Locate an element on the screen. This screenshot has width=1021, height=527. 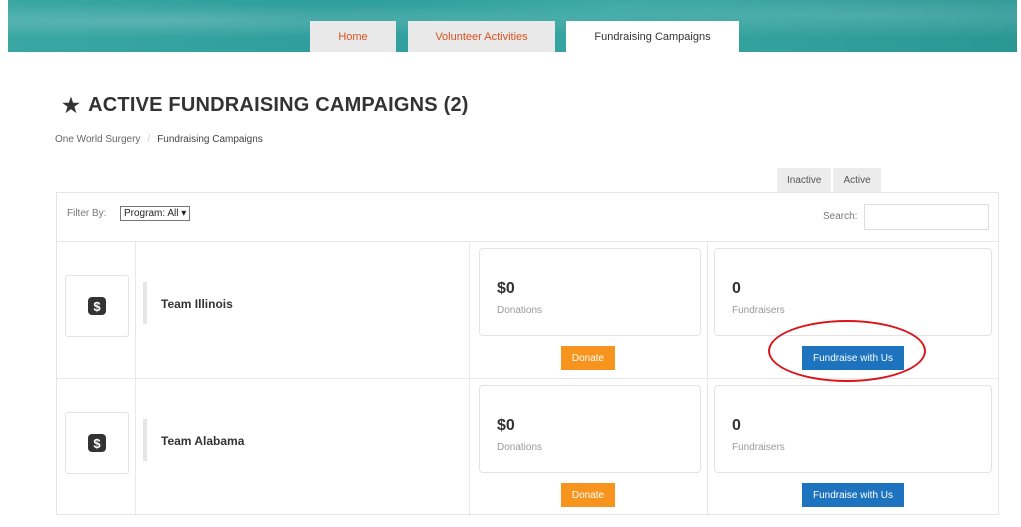
search-input is located at coordinates (926, 217).